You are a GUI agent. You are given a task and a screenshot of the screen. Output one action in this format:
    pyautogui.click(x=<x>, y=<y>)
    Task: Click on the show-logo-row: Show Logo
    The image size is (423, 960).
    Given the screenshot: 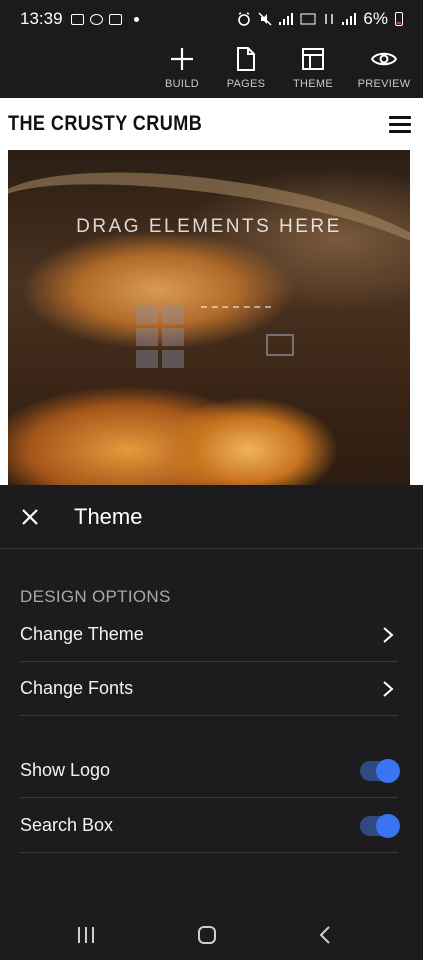 What is the action you would take?
    pyautogui.click(x=210, y=771)
    